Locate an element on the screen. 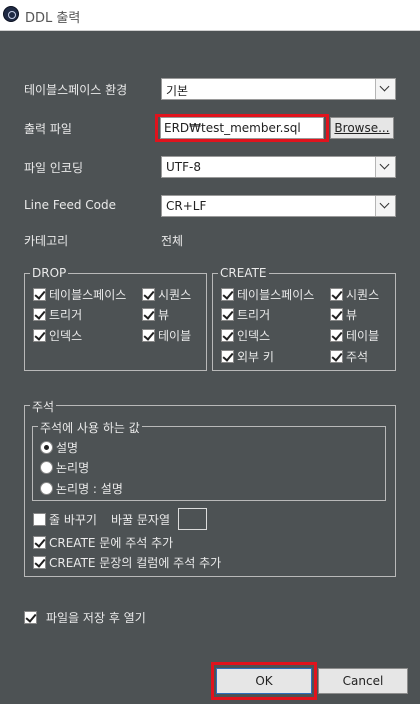 Image resolution: width=420 pixels, height=704 pixels. output-file-input: ERD₩test_member.sql is located at coordinates (242, 128).